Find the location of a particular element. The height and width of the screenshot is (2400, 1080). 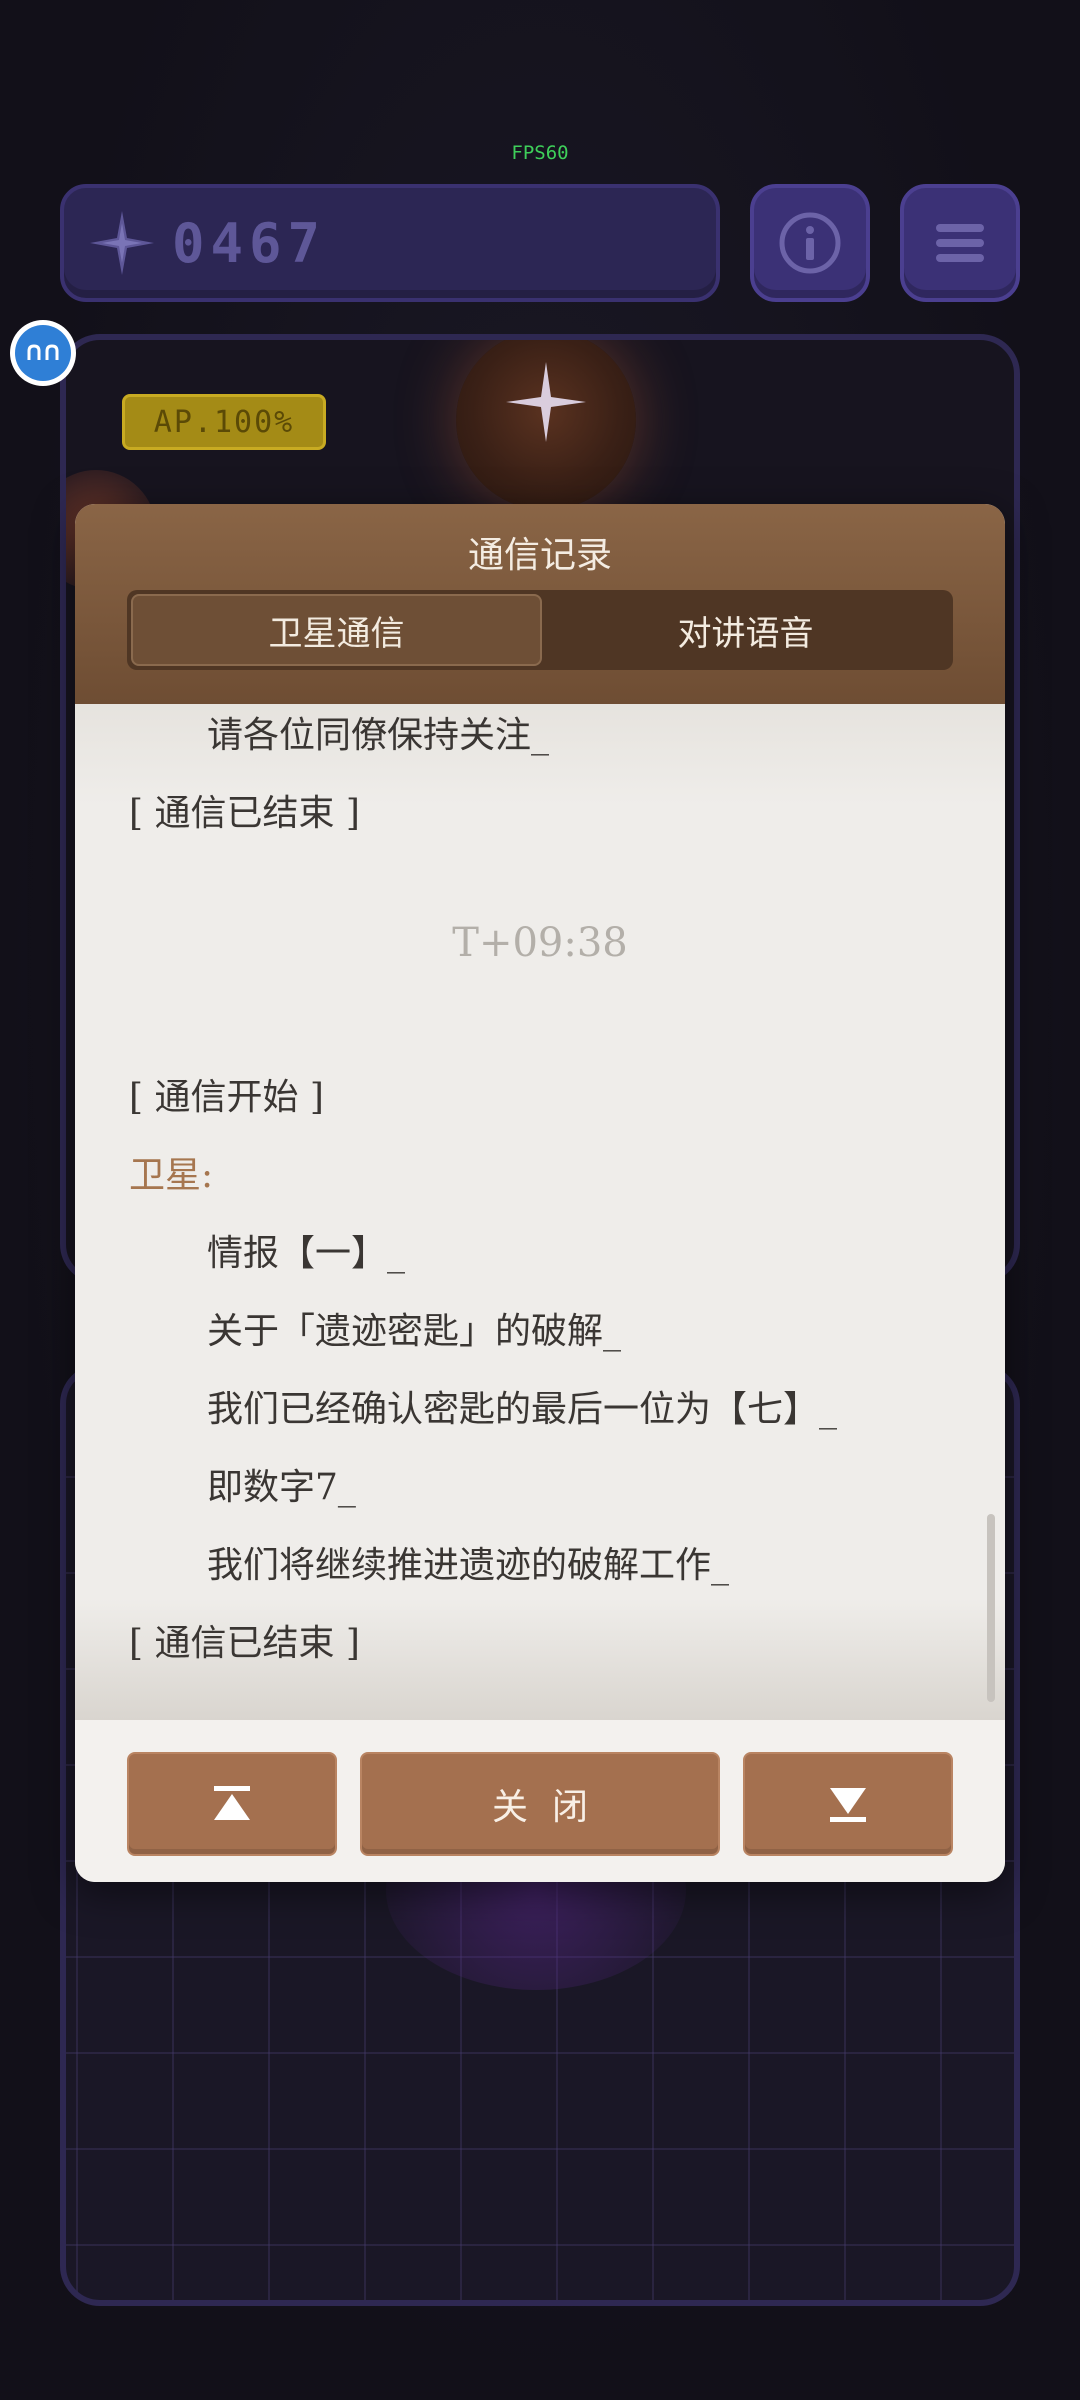

assistant-bubble-icon is located at coordinates (43, 352).